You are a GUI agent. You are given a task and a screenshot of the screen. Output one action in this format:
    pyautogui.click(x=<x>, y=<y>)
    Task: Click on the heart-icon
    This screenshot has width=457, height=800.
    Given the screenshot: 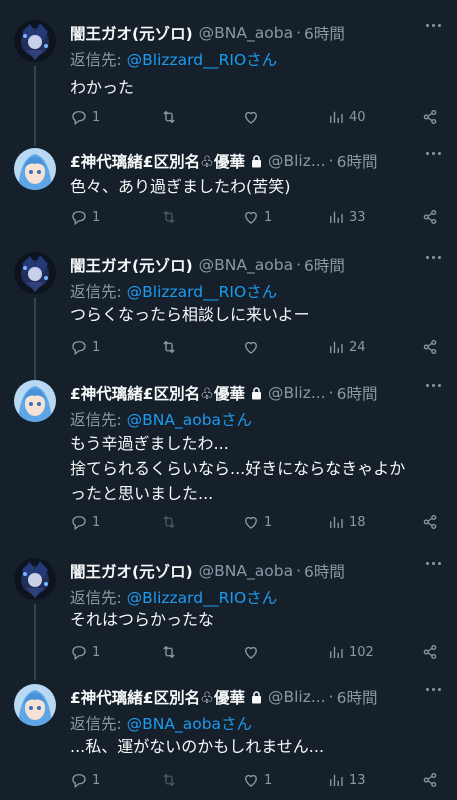 What is the action you would take?
    pyautogui.click(x=251, y=652)
    